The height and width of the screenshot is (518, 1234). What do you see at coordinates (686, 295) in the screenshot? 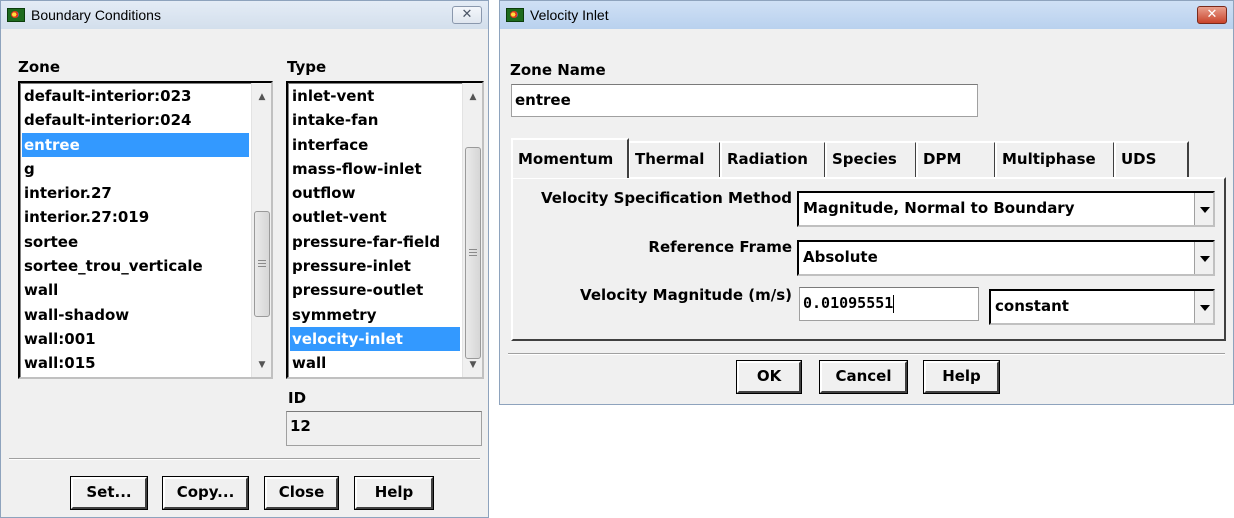
I see `velocity-mag-label: Velocity Magnitude (m/s)` at bounding box center [686, 295].